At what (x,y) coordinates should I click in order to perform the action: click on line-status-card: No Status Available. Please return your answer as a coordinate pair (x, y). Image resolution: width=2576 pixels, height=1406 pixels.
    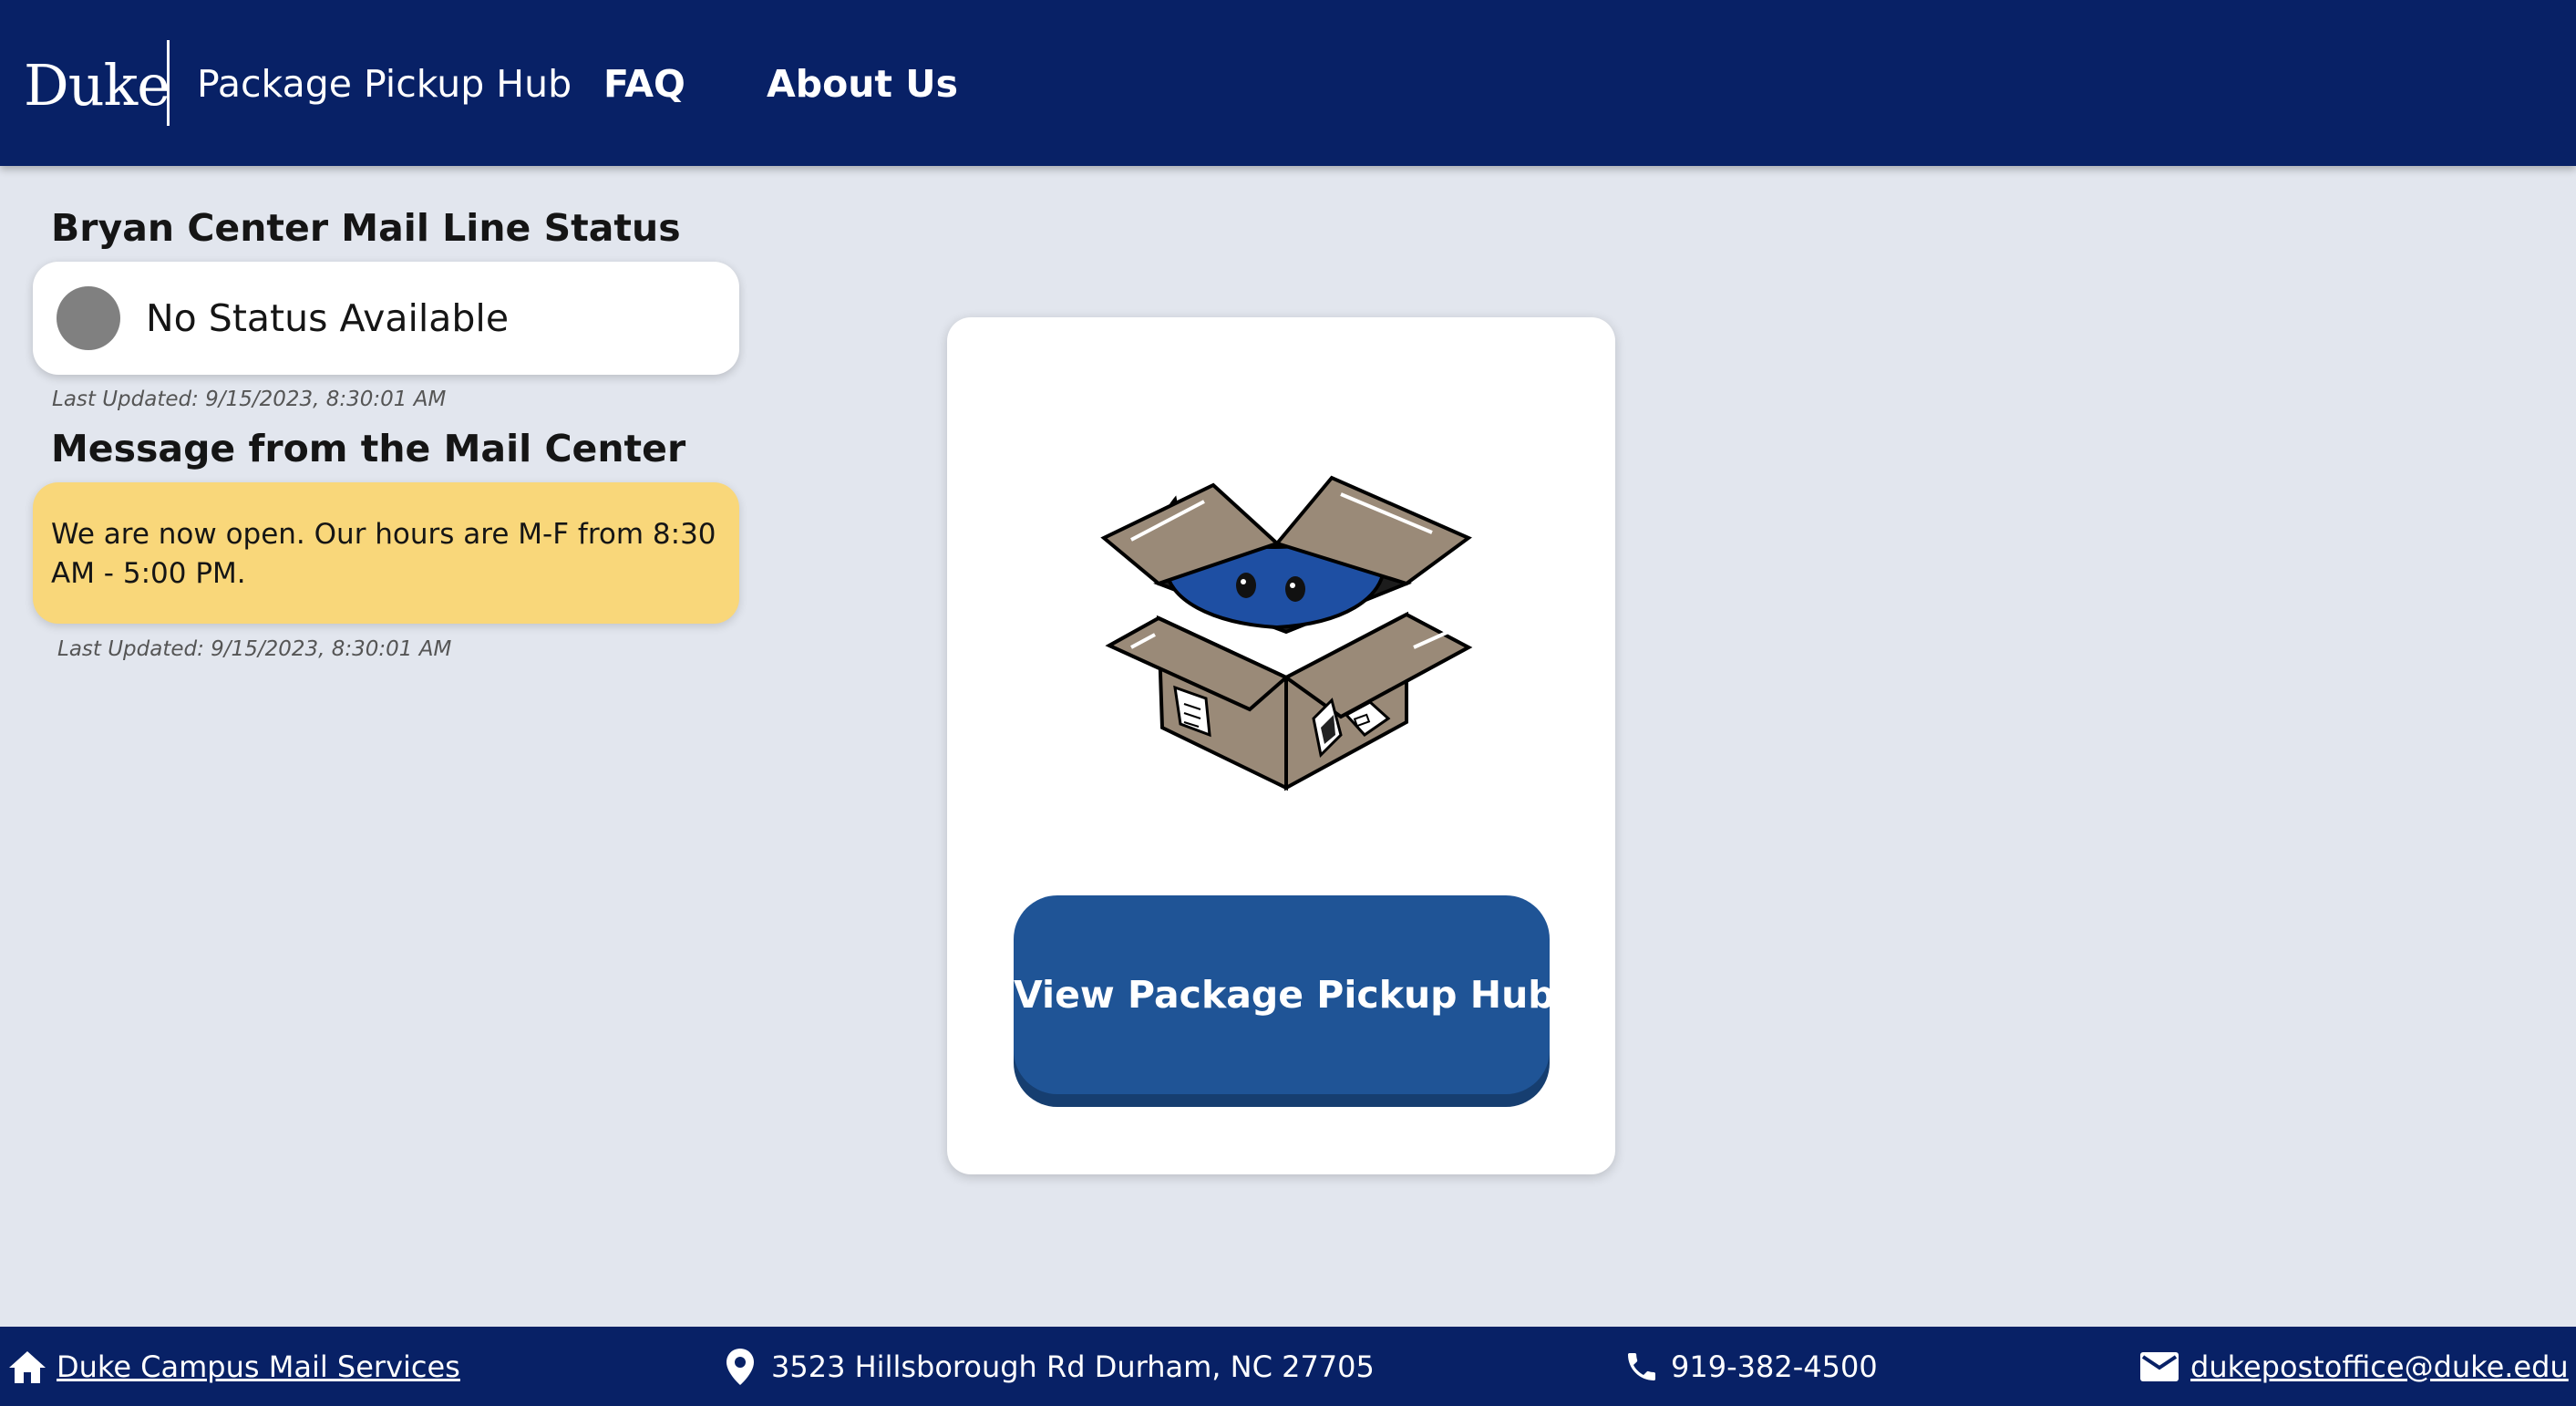
    Looking at the image, I should click on (386, 318).